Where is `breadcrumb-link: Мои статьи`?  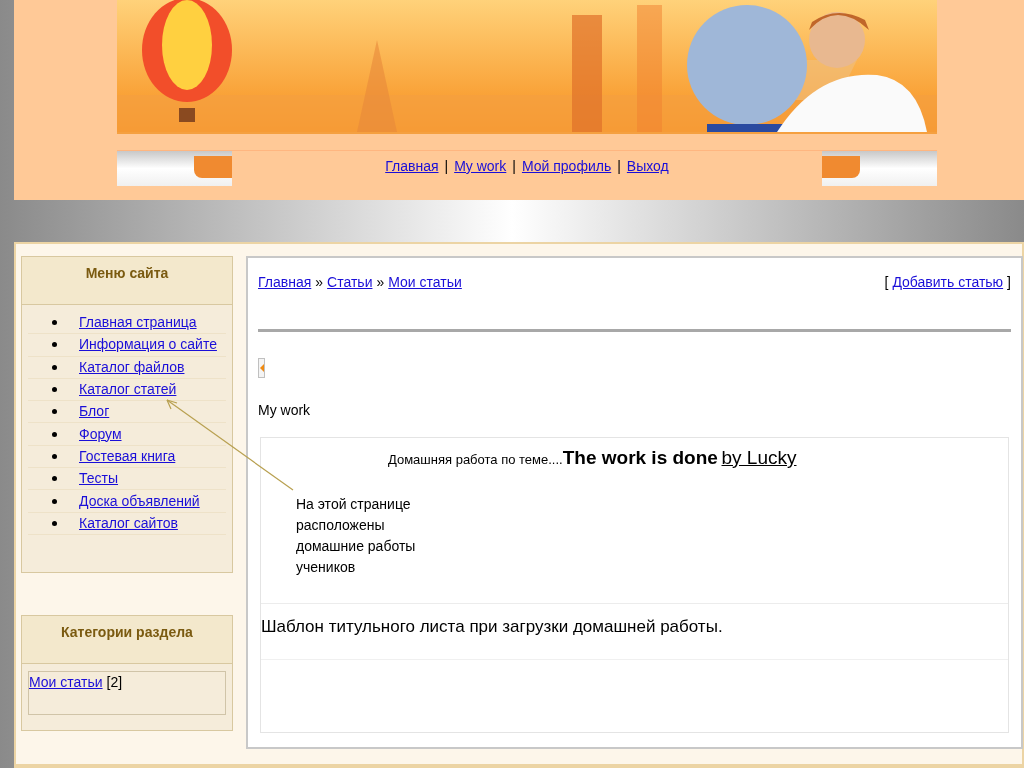
breadcrumb-link: Мои статьи is located at coordinates (425, 282).